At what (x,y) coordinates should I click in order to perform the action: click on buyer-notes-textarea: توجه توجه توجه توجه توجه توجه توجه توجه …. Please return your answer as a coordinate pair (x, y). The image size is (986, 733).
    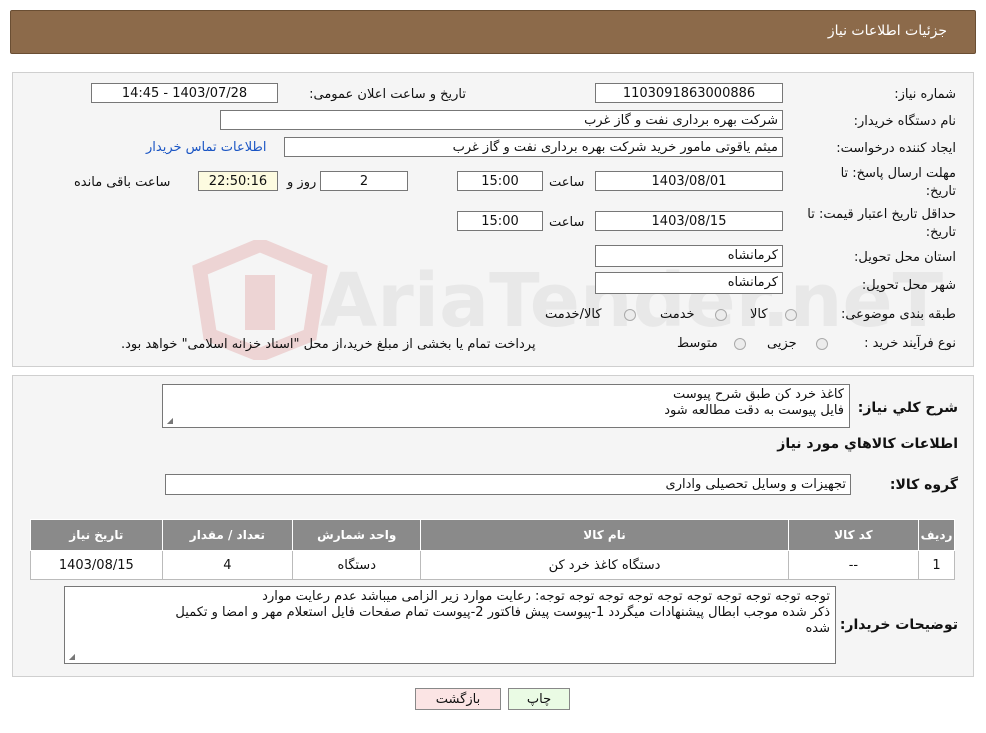
    Looking at the image, I should click on (450, 625).